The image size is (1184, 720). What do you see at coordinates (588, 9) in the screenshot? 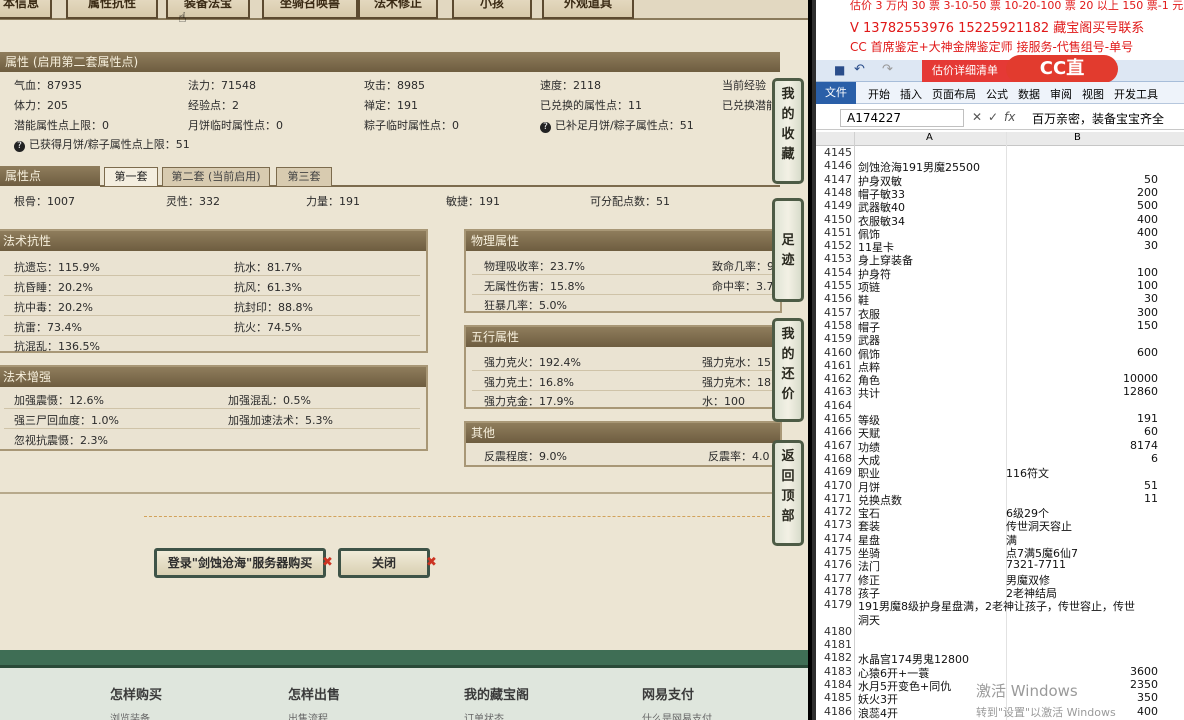
I see `tab-appearance-items: 外观道具` at bounding box center [588, 9].